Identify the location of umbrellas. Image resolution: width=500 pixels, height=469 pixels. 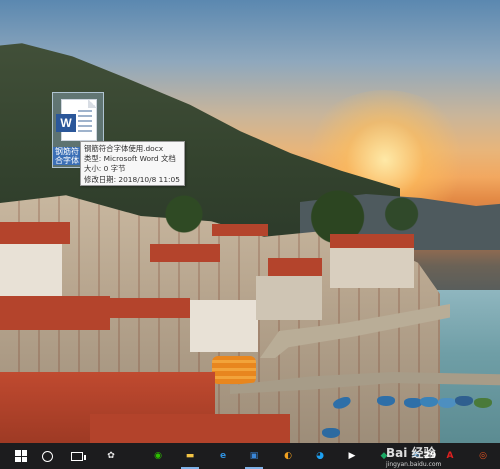
(234, 370).